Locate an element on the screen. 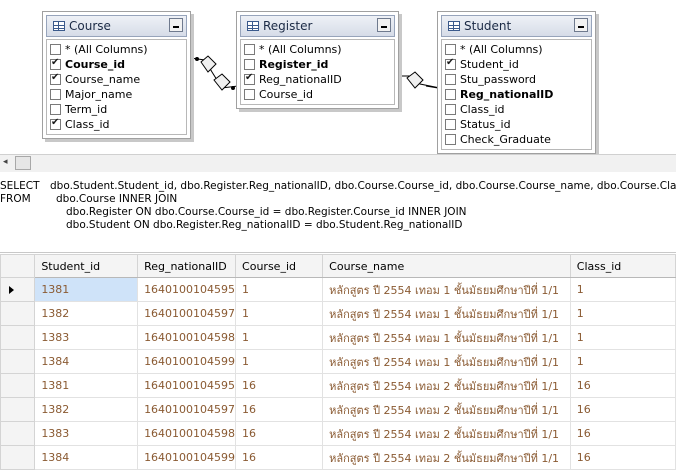  column-row: Major_name is located at coordinates (116, 94).